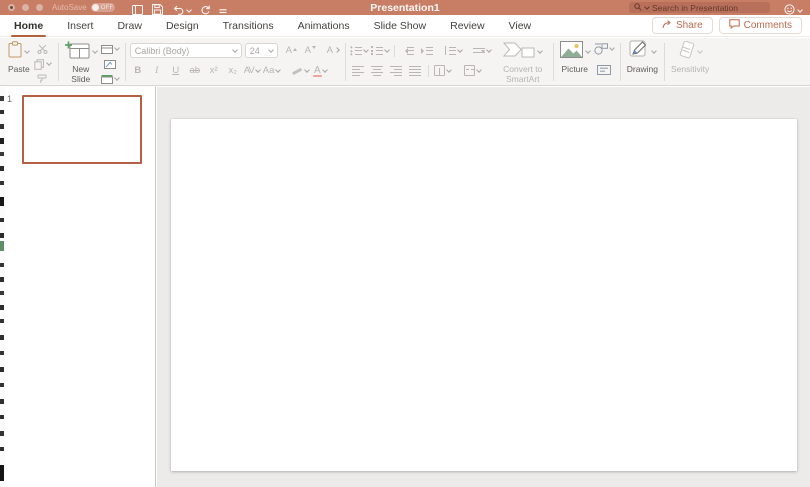 Image resolution: width=810 pixels, height=487 pixels. I want to click on shapes-button, so click(604, 49).